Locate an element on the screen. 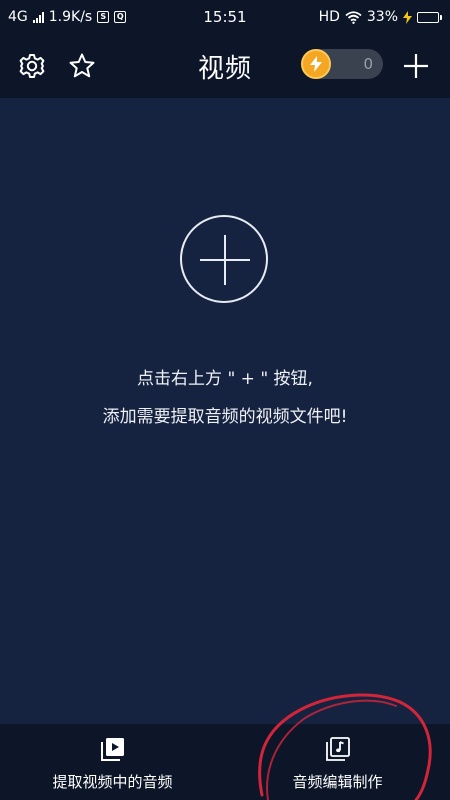 This screenshot has width=450, height=800. wifi-icon is located at coordinates (353, 17).